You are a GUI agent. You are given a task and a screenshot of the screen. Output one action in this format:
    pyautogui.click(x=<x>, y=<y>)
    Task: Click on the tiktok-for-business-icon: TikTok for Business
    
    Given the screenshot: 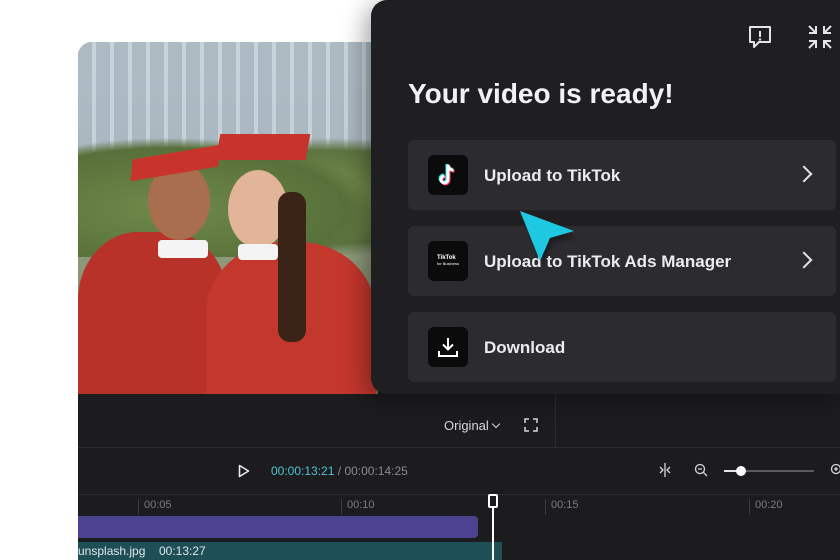 What is the action you would take?
    pyautogui.click(x=448, y=261)
    